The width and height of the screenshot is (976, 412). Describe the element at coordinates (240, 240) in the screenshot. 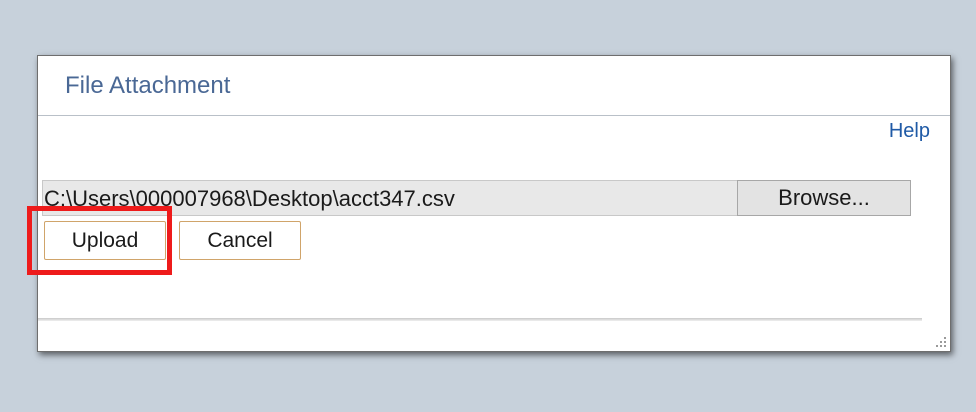

I see `cancel-button: Cancel` at that location.